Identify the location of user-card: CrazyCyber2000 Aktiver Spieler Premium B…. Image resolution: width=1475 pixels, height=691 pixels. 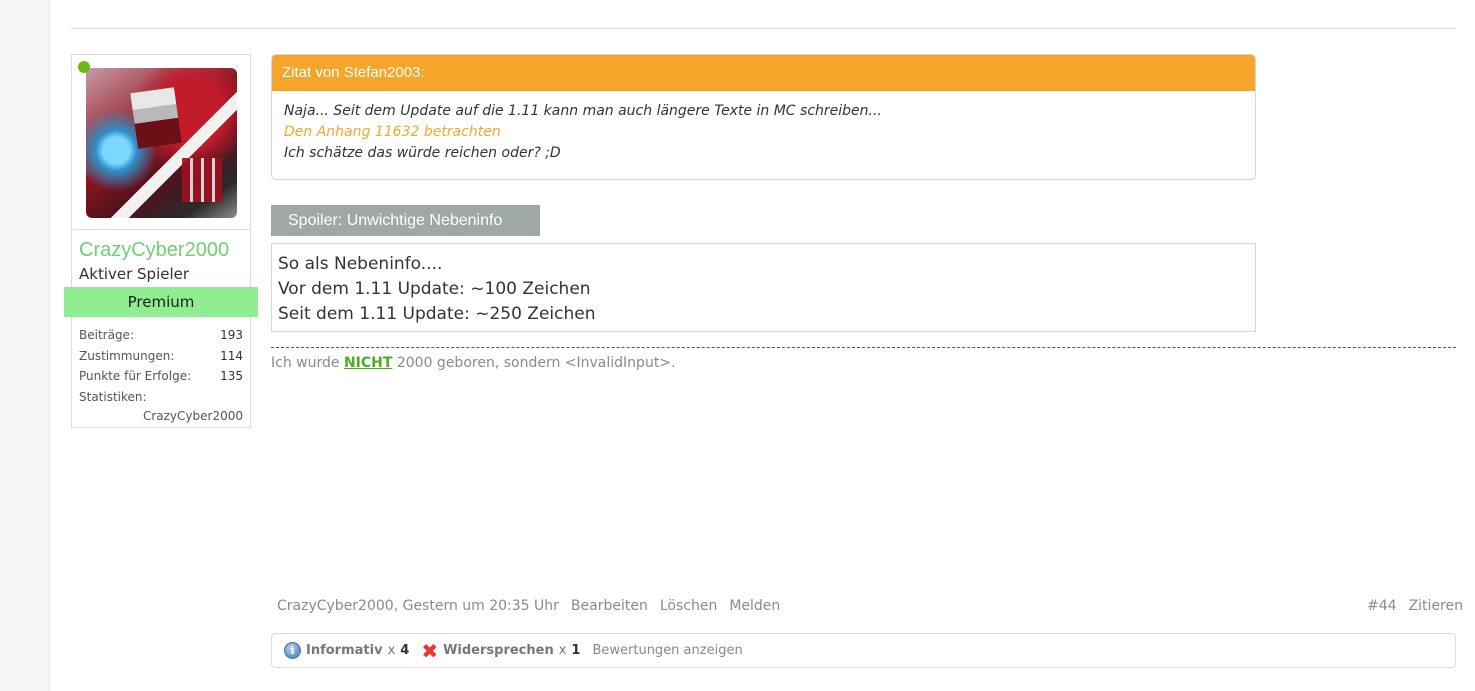
(161, 241).